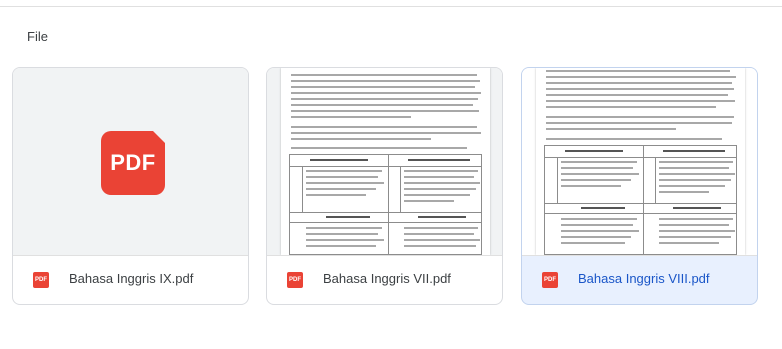 The image size is (782, 349). What do you see at coordinates (133, 163) in the screenshot?
I see `pdf-file-icon: PDF` at bounding box center [133, 163].